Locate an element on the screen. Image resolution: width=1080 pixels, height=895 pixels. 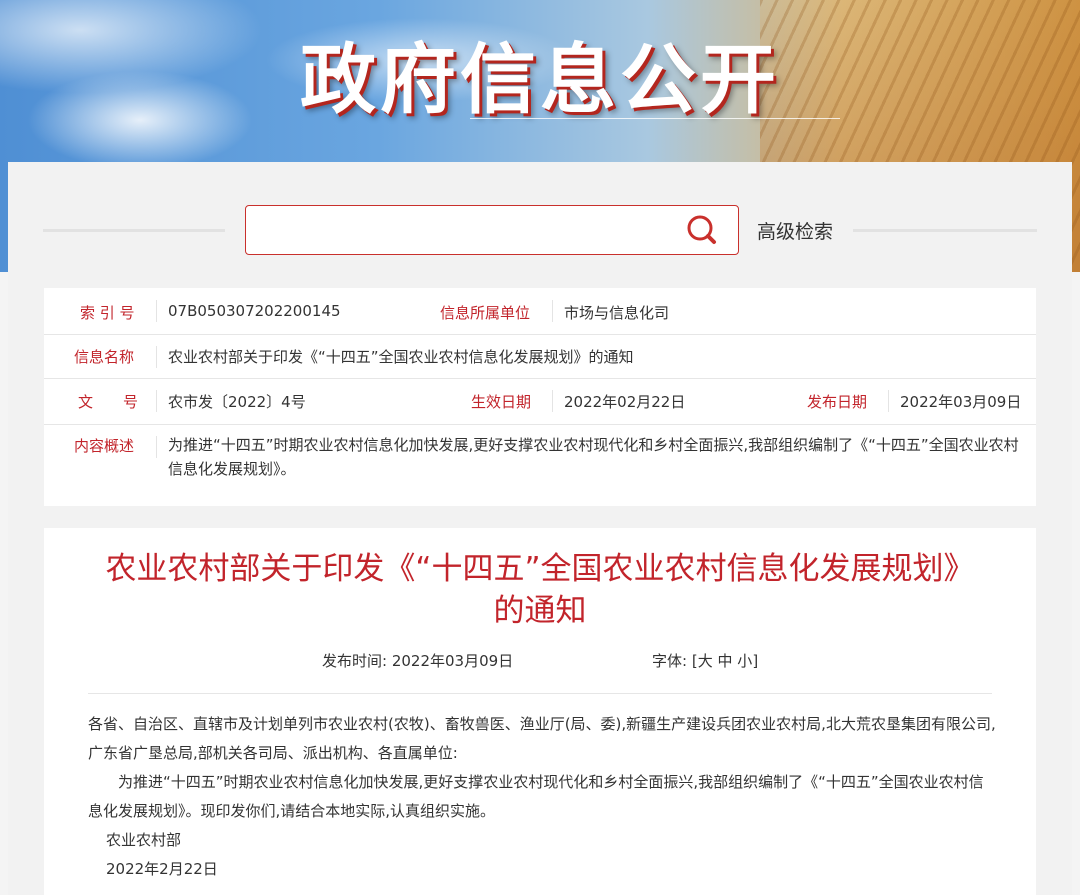
banner-underline is located at coordinates (655, 118).